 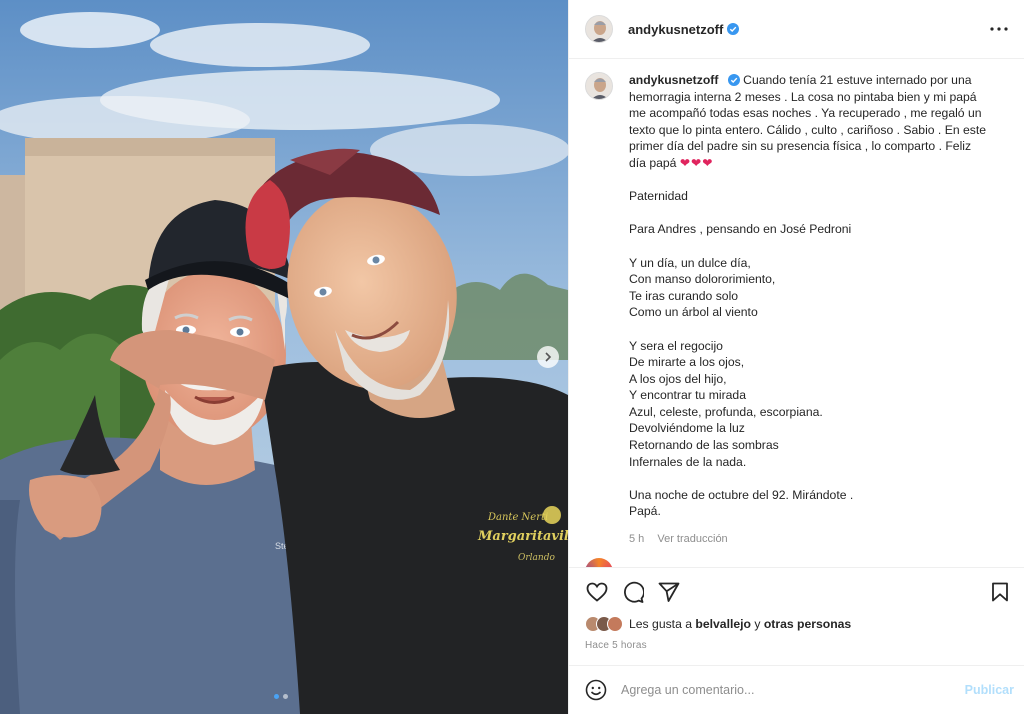 I want to click on add-comment-bar: Publicar, so click(x=796, y=689).